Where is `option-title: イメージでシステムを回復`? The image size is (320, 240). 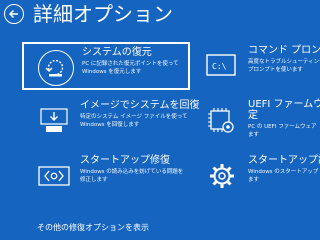 option-title: イメージでシステムを回復 is located at coordinates (140, 105).